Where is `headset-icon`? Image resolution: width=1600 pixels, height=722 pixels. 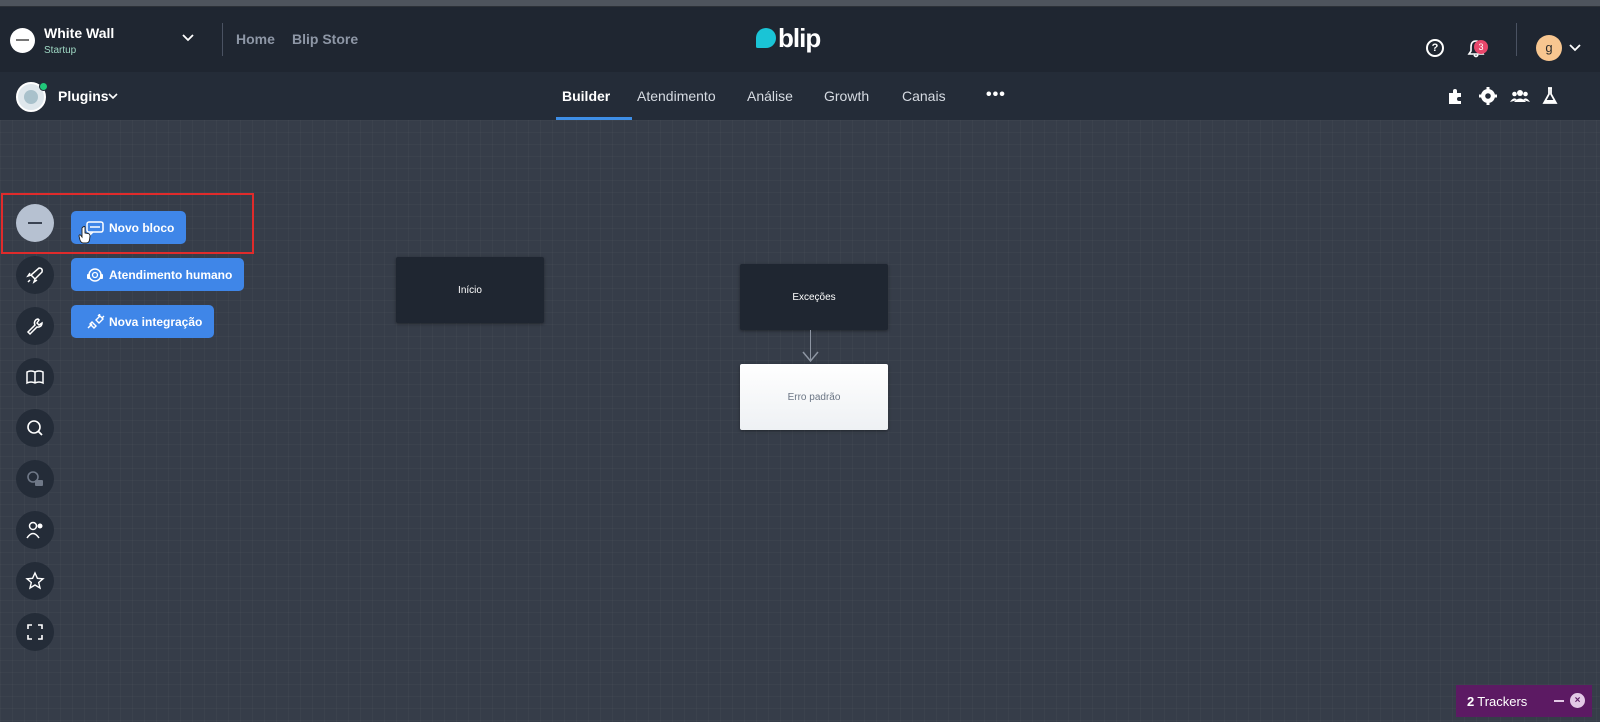 headset-icon is located at coordinates (95, 274).